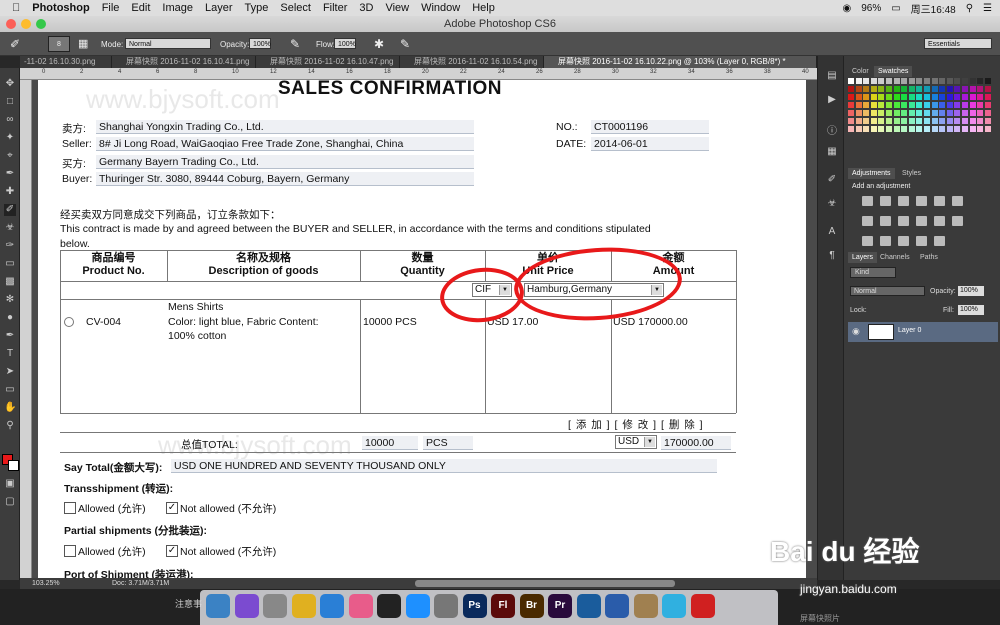 Image resolution: width=1000 pixels, height=625 pixels. Describe the element at coordinates (832, 153) in the screenshot. I see `properties-panel-icon: ▦` at that location.